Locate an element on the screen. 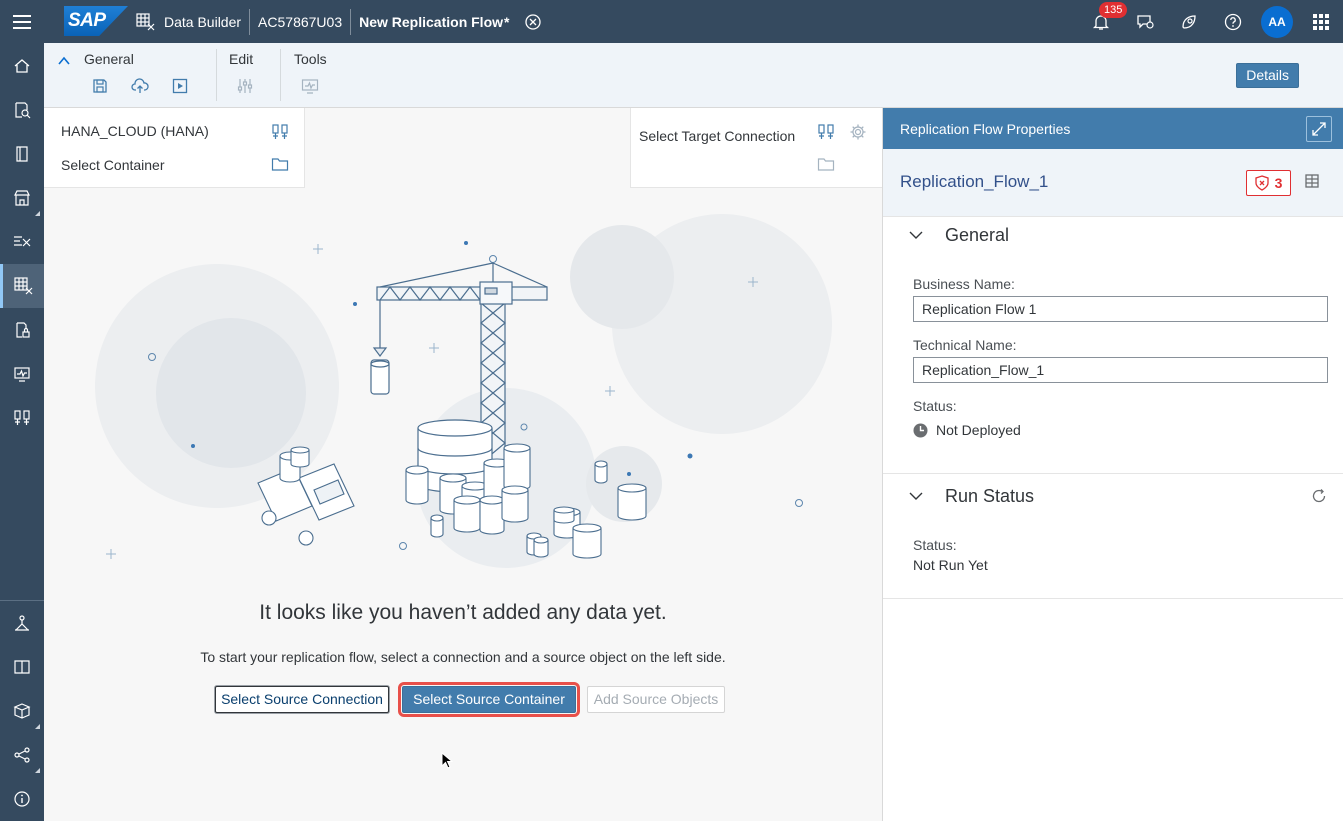  feedback-icon is located at coordinates (1145, 21).